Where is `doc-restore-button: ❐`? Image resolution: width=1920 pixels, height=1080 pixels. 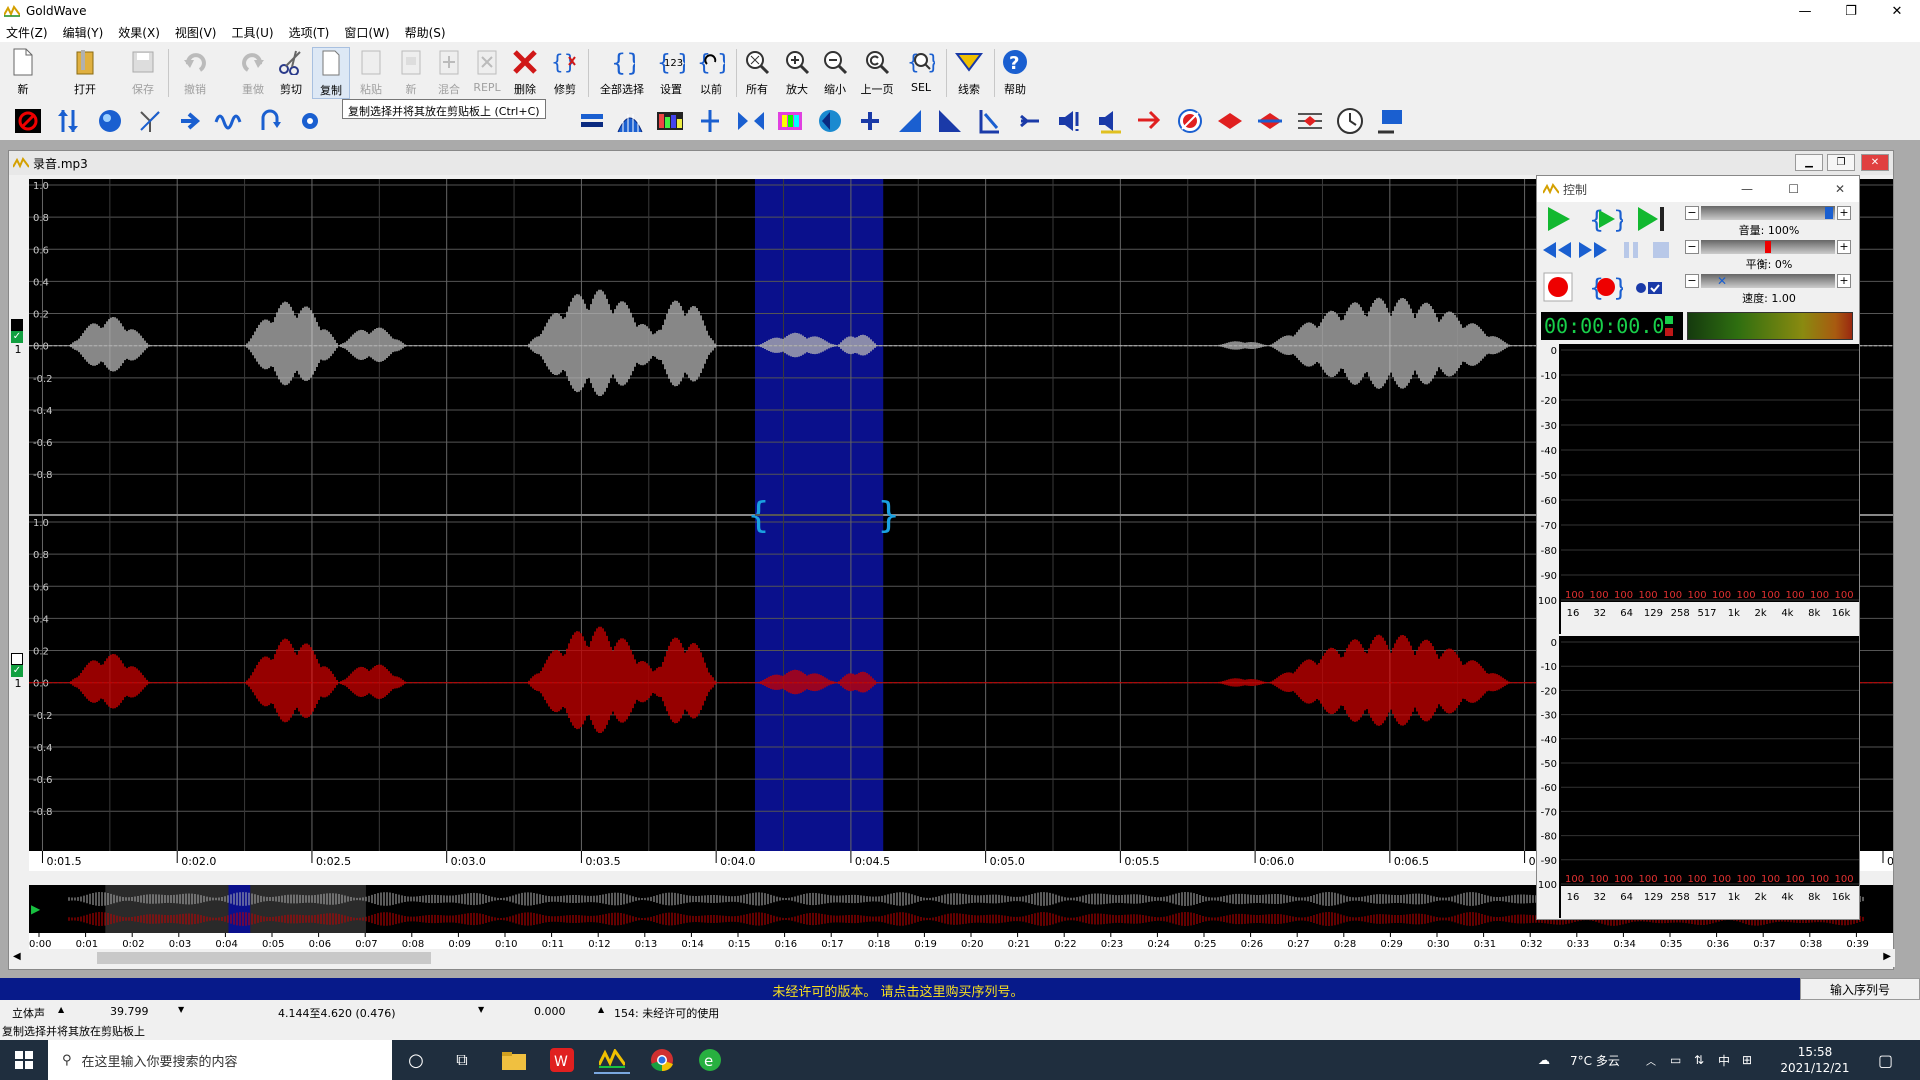 doc-restore-button: ❐ is located at coordinates (1841, 162).